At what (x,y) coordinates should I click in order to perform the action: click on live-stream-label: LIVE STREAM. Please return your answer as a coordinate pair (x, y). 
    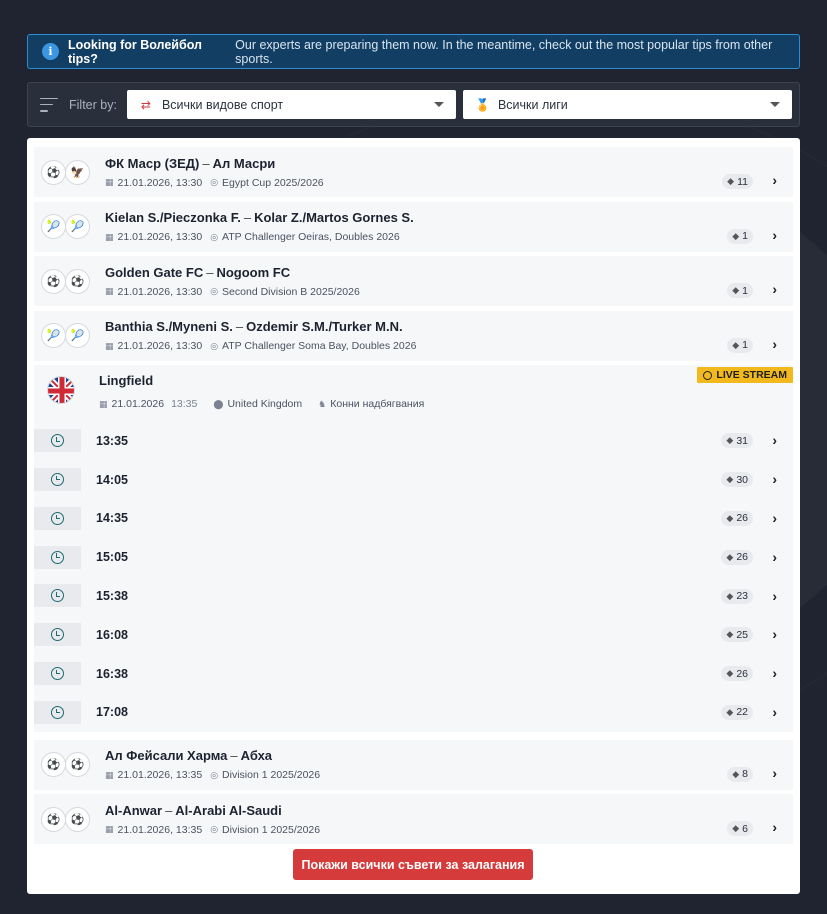
    Looking at the image, I should click on (751, 375).